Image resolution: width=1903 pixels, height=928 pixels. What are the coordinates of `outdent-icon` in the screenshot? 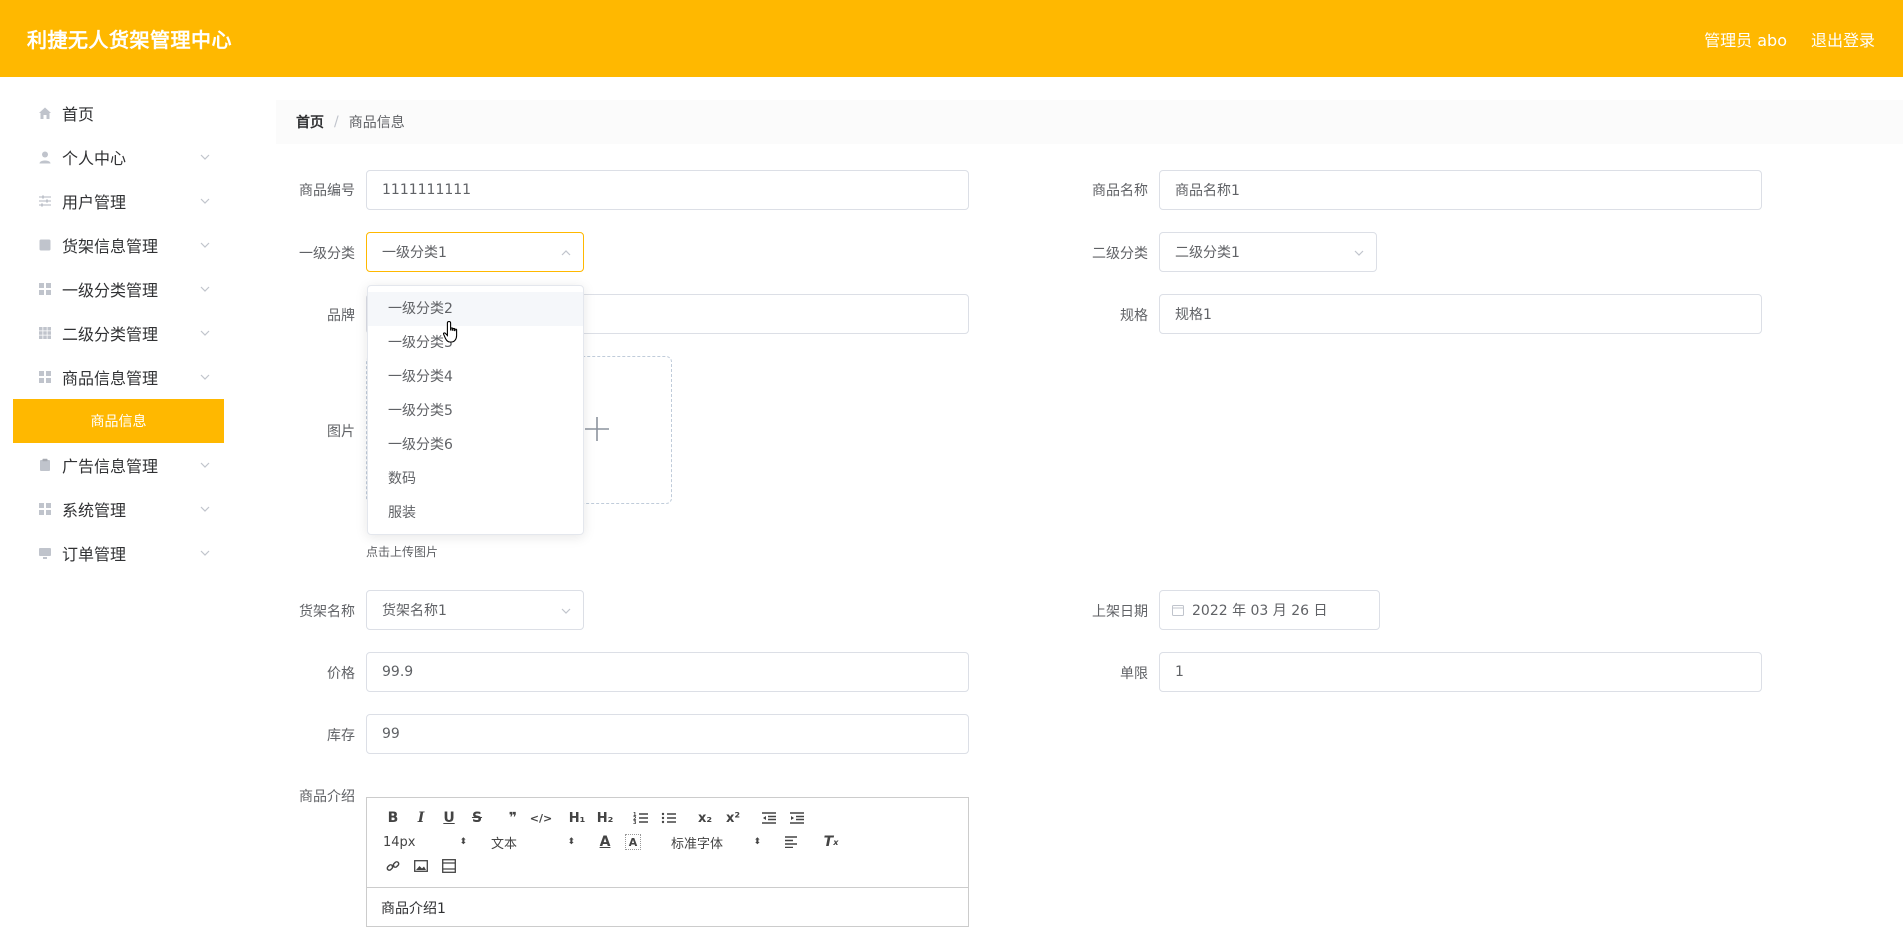 It's located at (769, 818).